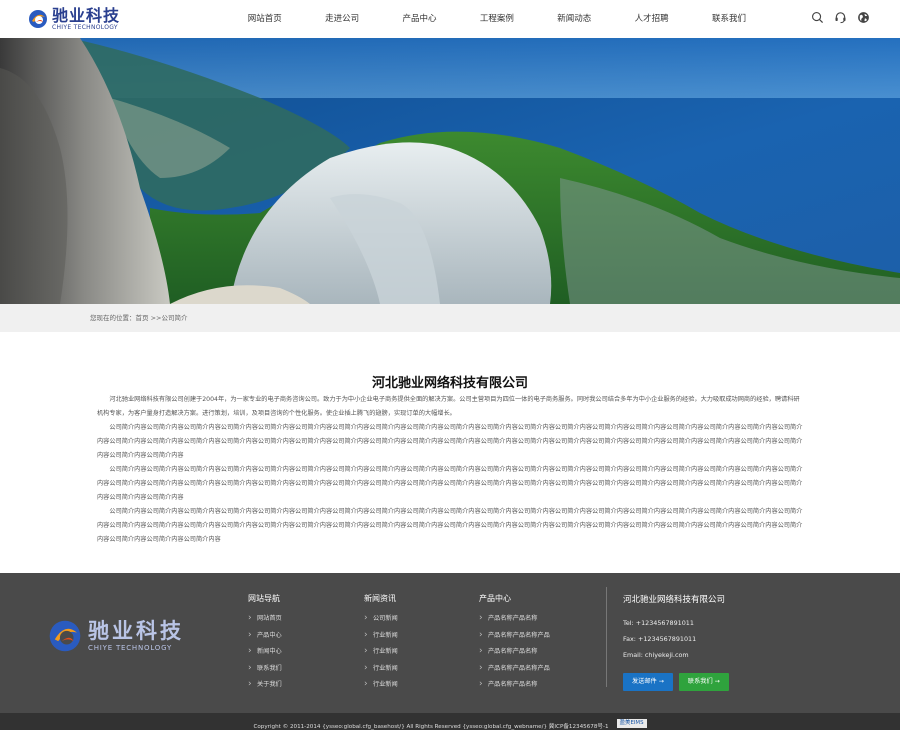 Image resolution: width=900 pixels, height=736 pixels. I want to click on logo-en: CHIYE TECHNOLOGY, so click(85, 27).